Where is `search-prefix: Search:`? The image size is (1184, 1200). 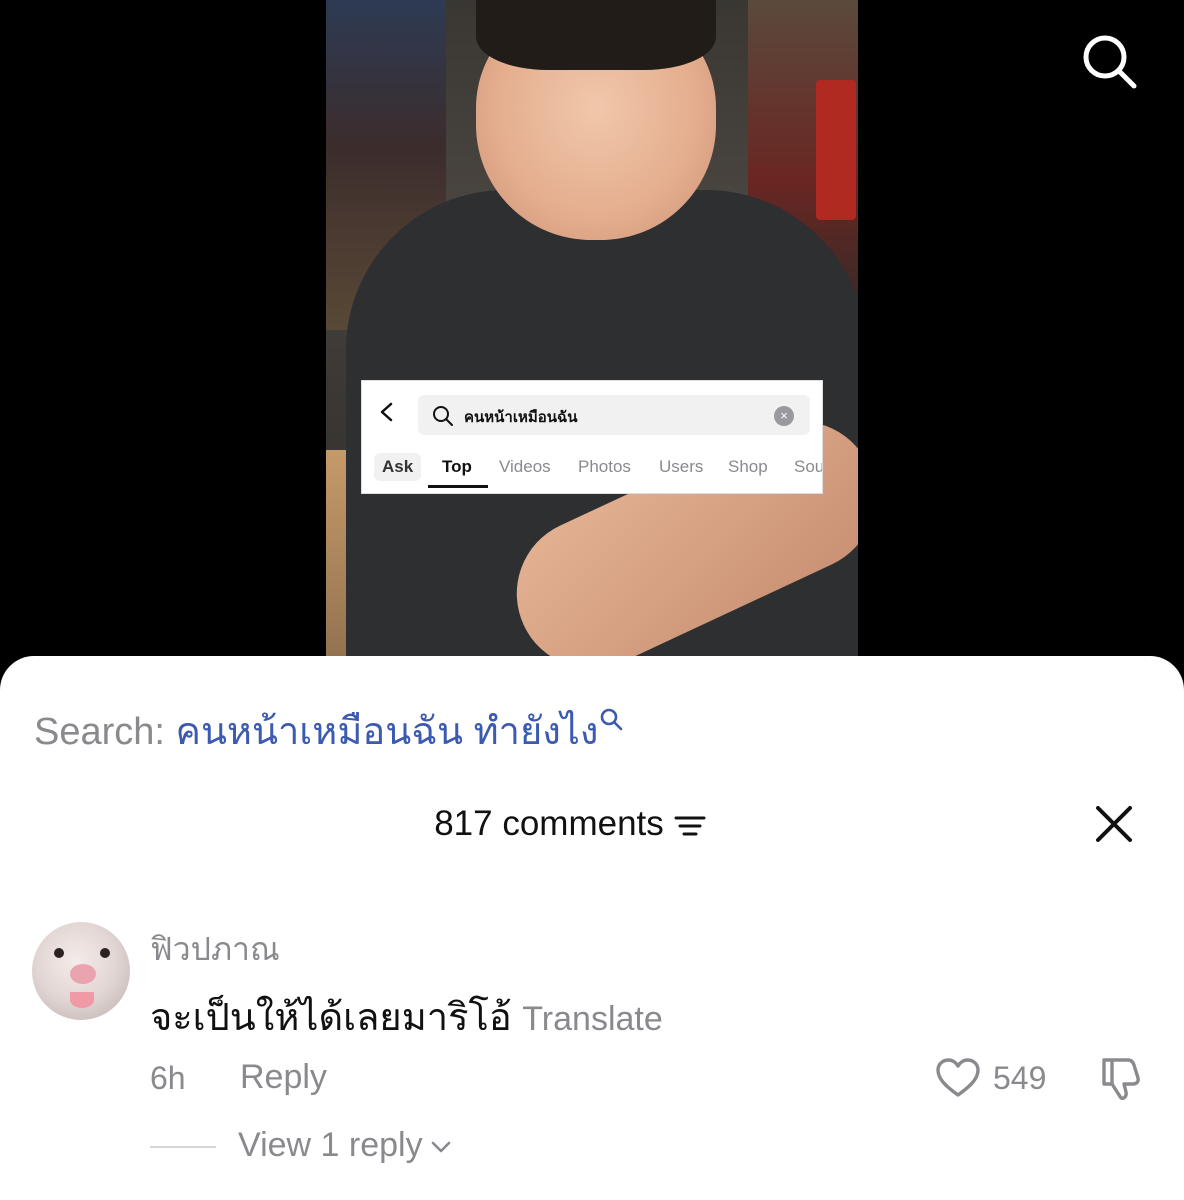 search-prefix: Search: is located at coordinates (99, 732).